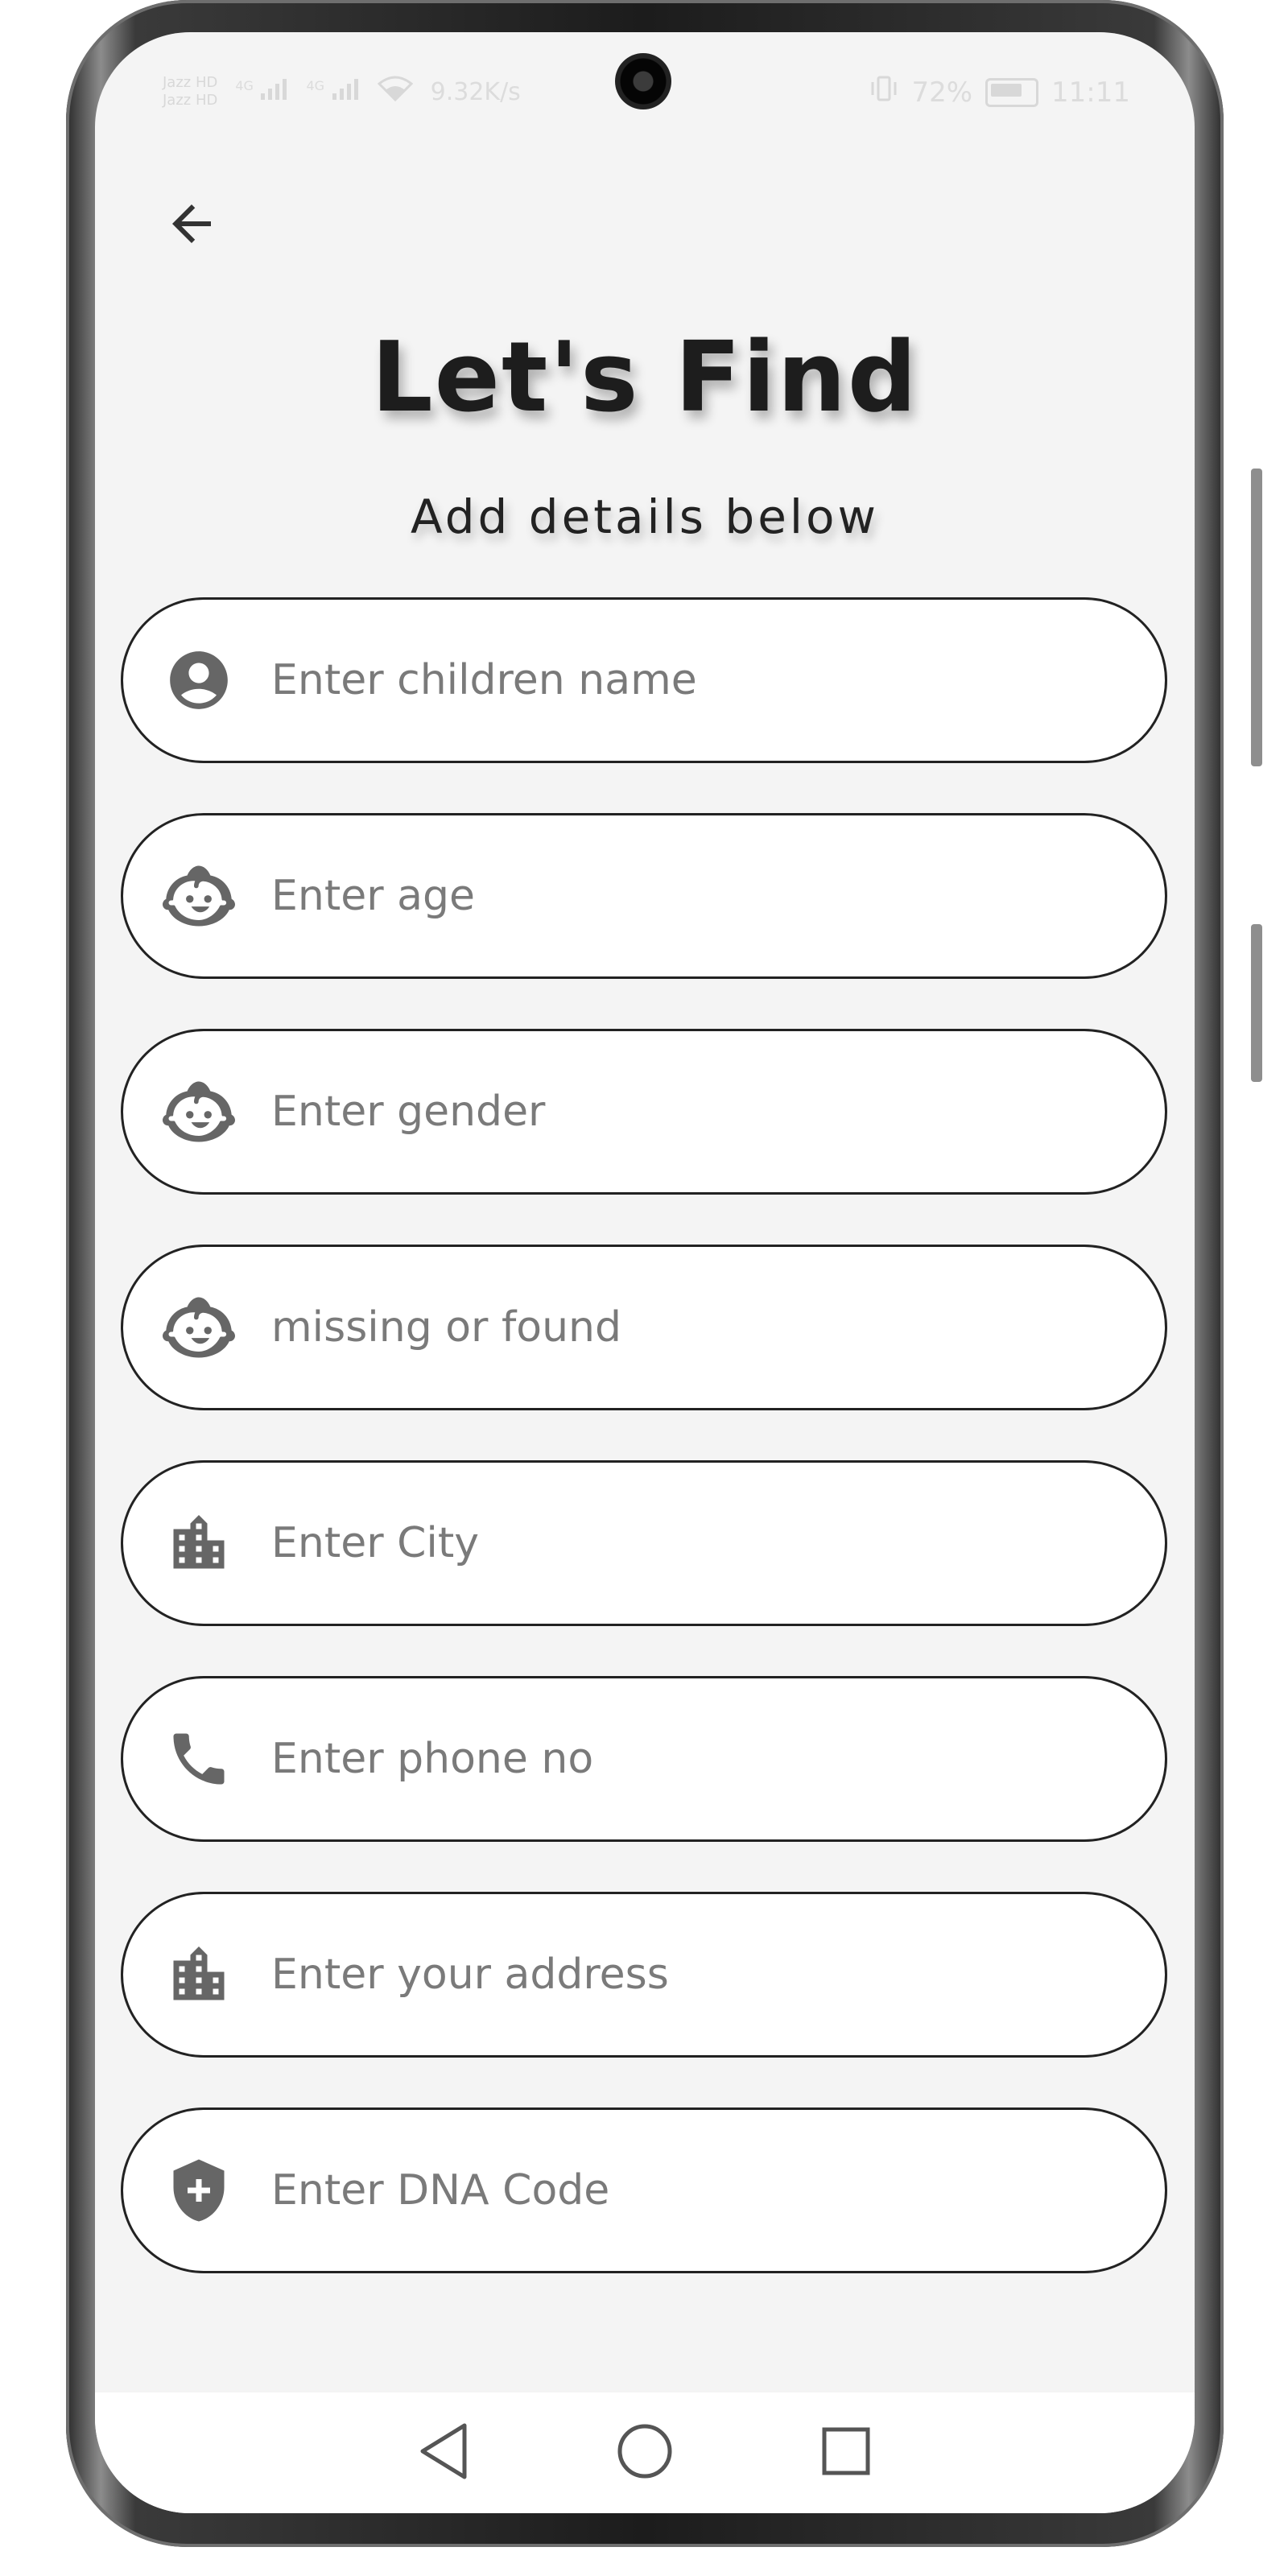 The height and width of the screenshot is (2576, 1288). Describe the element at coordinates (1256, 617) in the screenshot. I see `volume-button` at that location.